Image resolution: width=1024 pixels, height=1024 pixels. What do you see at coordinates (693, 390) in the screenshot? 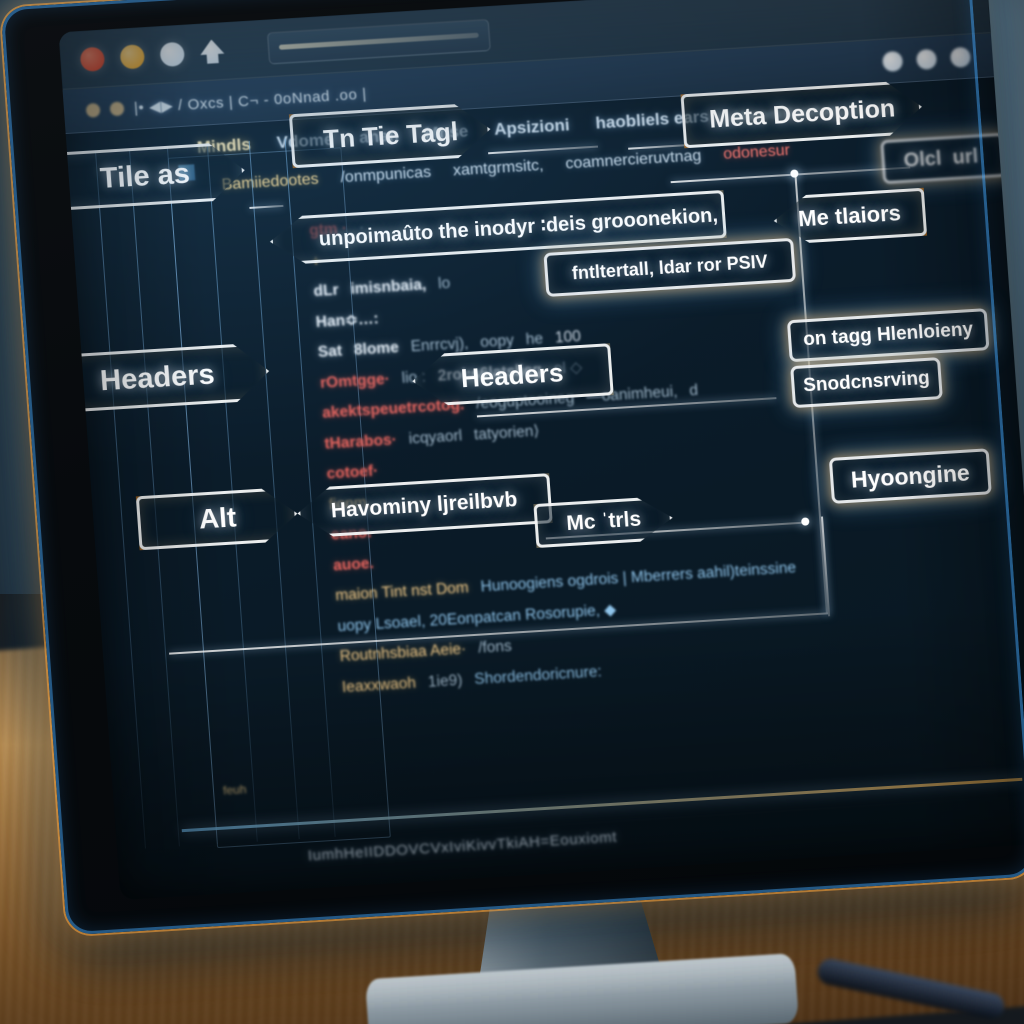
I see `code-token: d` at bounding box center [693, 390].